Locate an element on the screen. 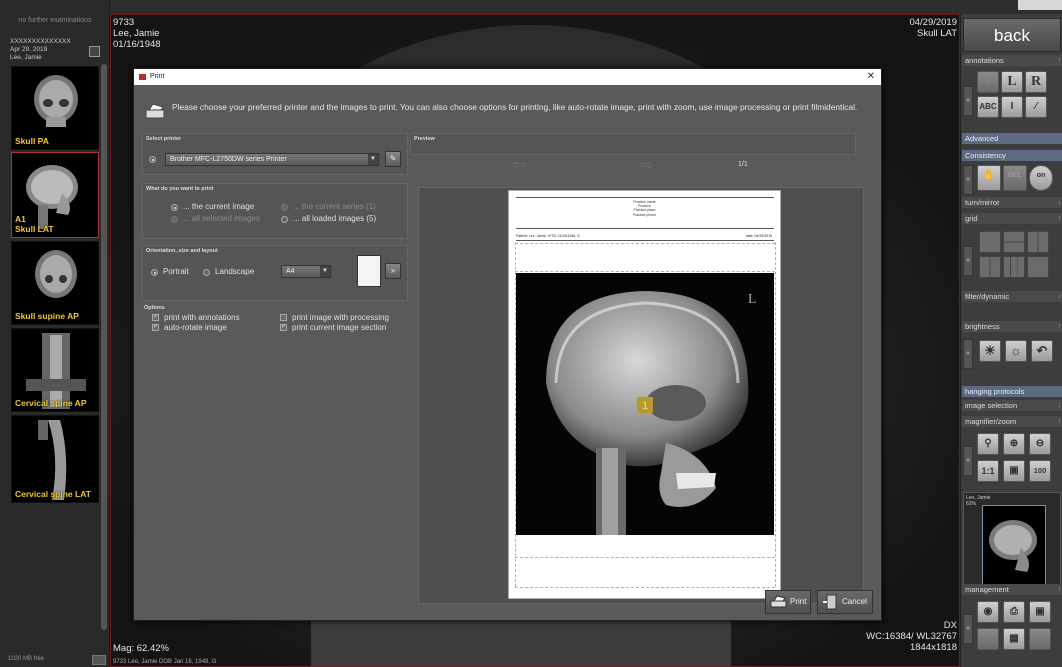  disabled-tool-icon is located at coordinates (988, 639).